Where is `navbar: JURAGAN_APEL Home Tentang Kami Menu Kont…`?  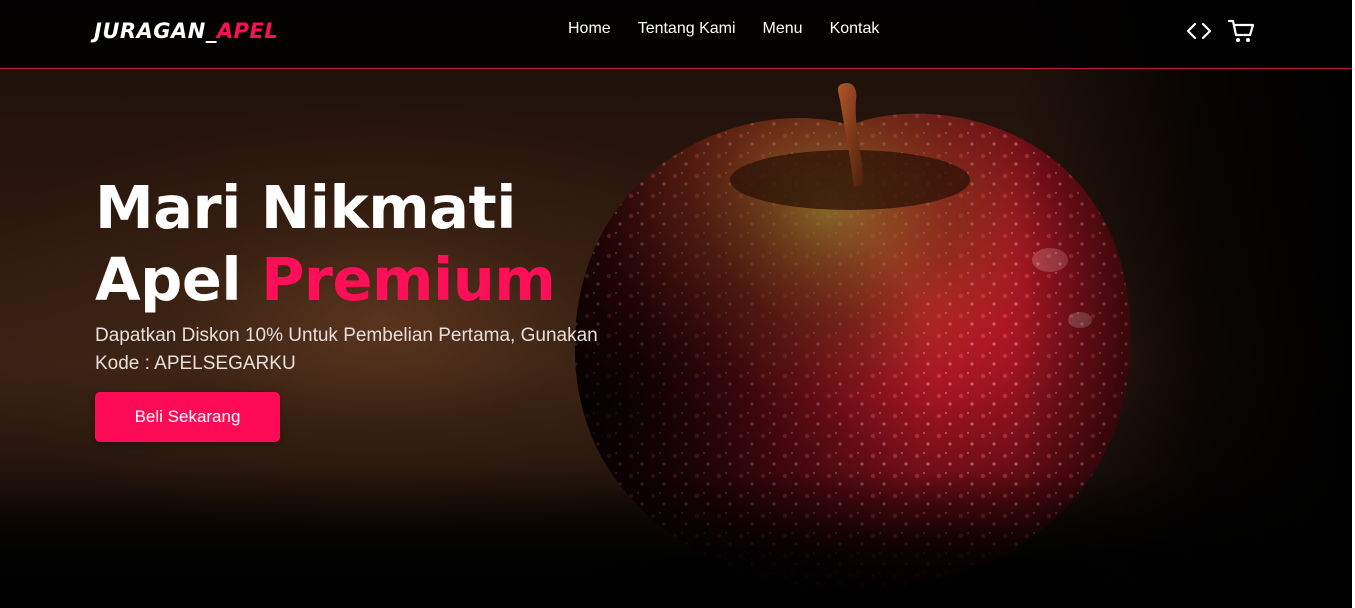 navbar: JURAGAN_APEL Home Tentang Kami Menu Kont… is located at coordinates (677, 34).